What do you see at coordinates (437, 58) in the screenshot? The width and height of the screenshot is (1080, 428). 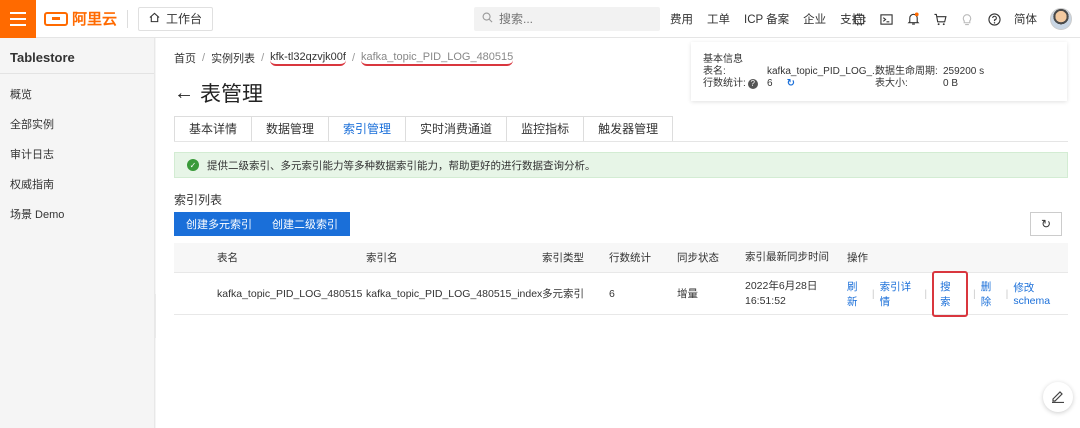 I see `breadcrumb-table: kafka_topic_PID_LOG_480515` at bounding box center [437, 58].